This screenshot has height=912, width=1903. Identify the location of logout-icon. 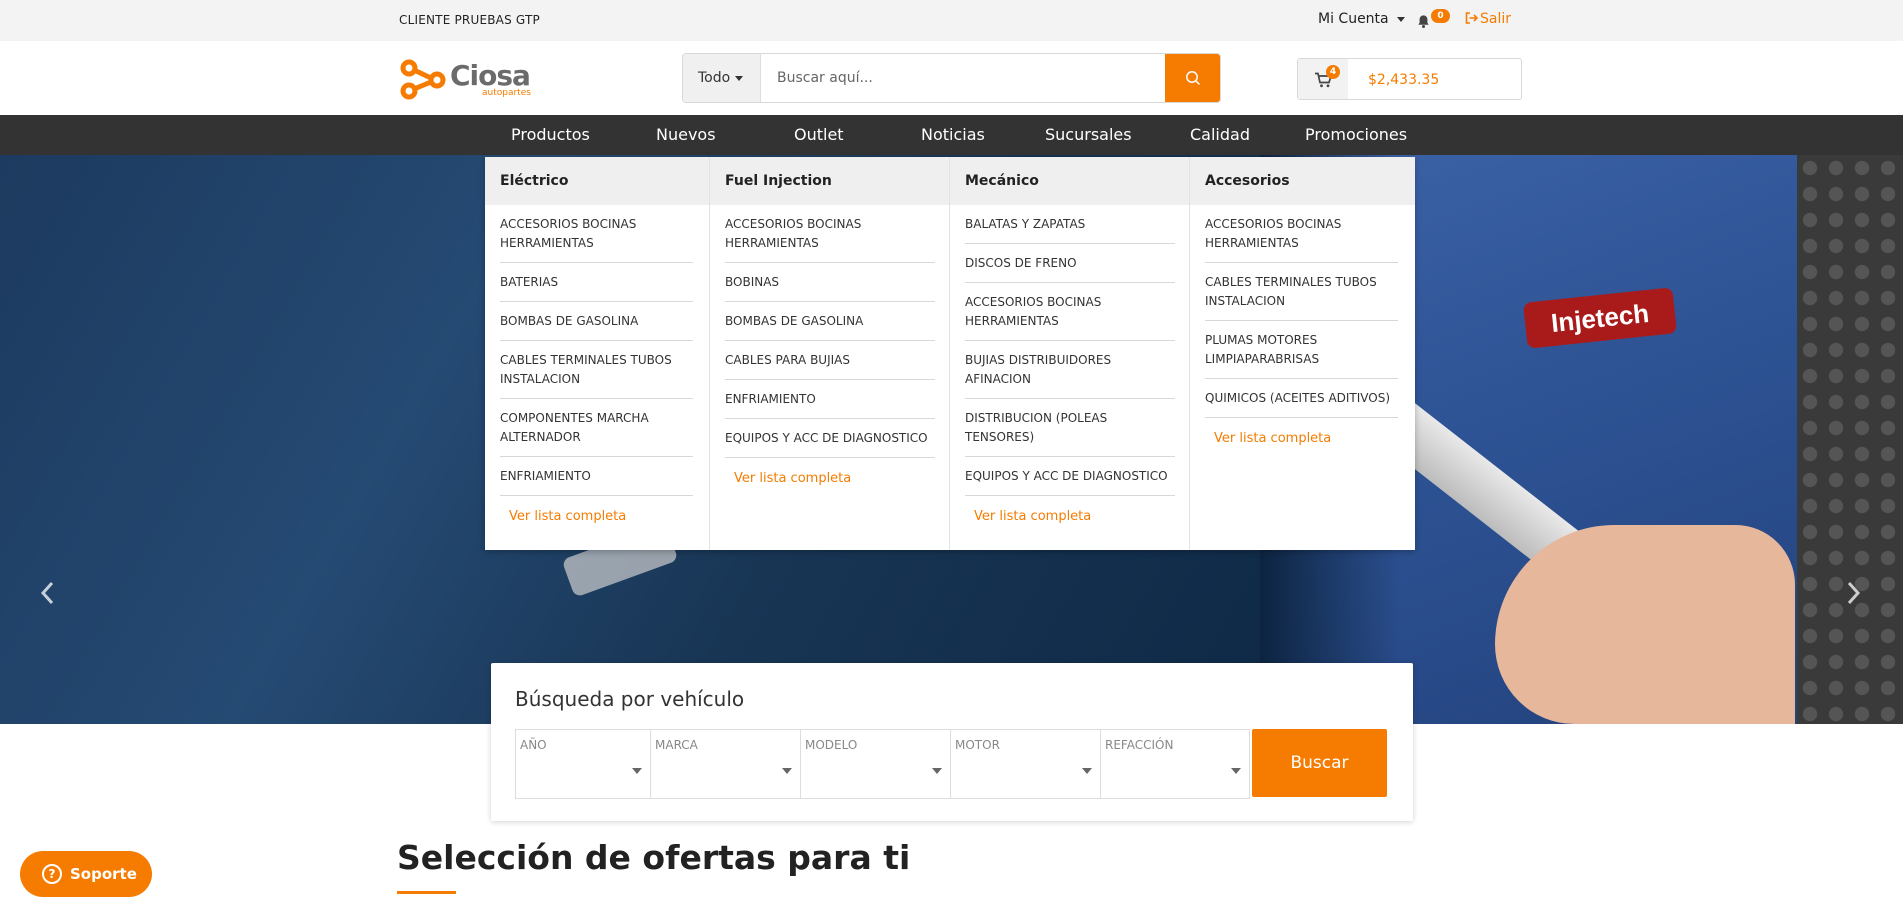
(1472, 18).